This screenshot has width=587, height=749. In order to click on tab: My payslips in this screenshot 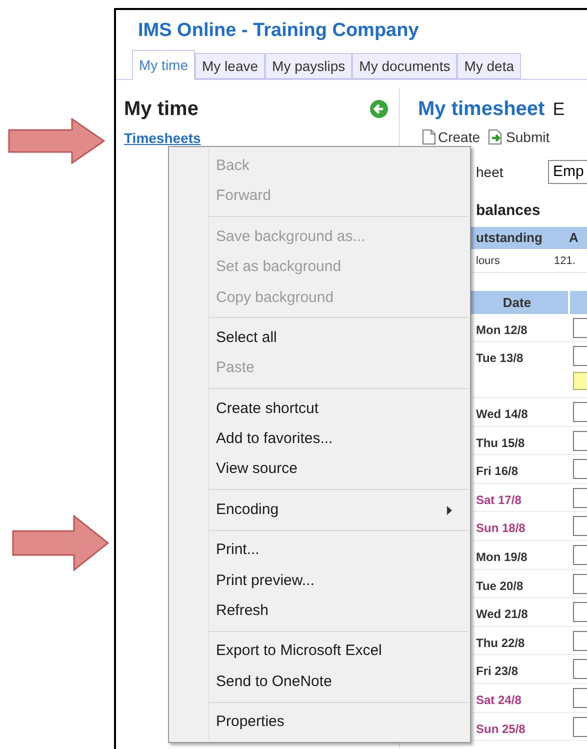, I will do `click(308, 66)`.